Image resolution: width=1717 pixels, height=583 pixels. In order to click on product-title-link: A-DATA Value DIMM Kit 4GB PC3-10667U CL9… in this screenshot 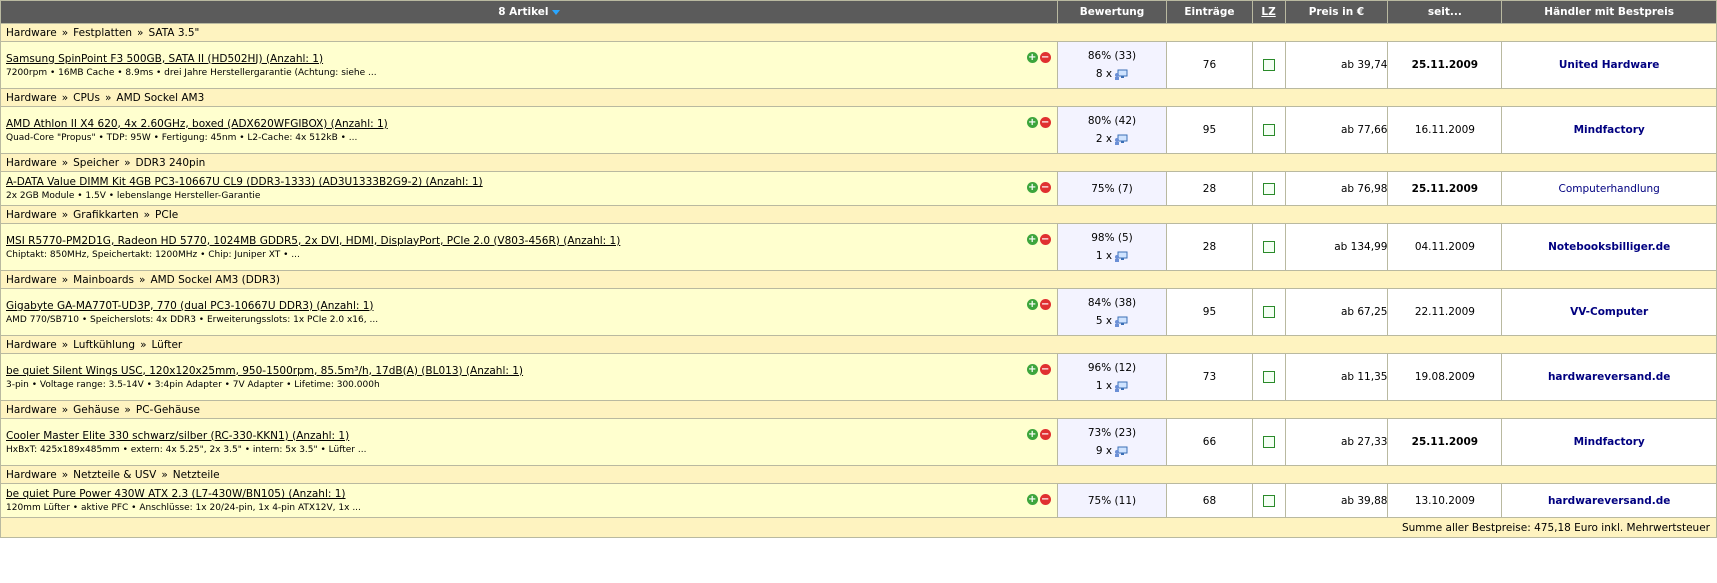, I will do `click(244, 182)`.